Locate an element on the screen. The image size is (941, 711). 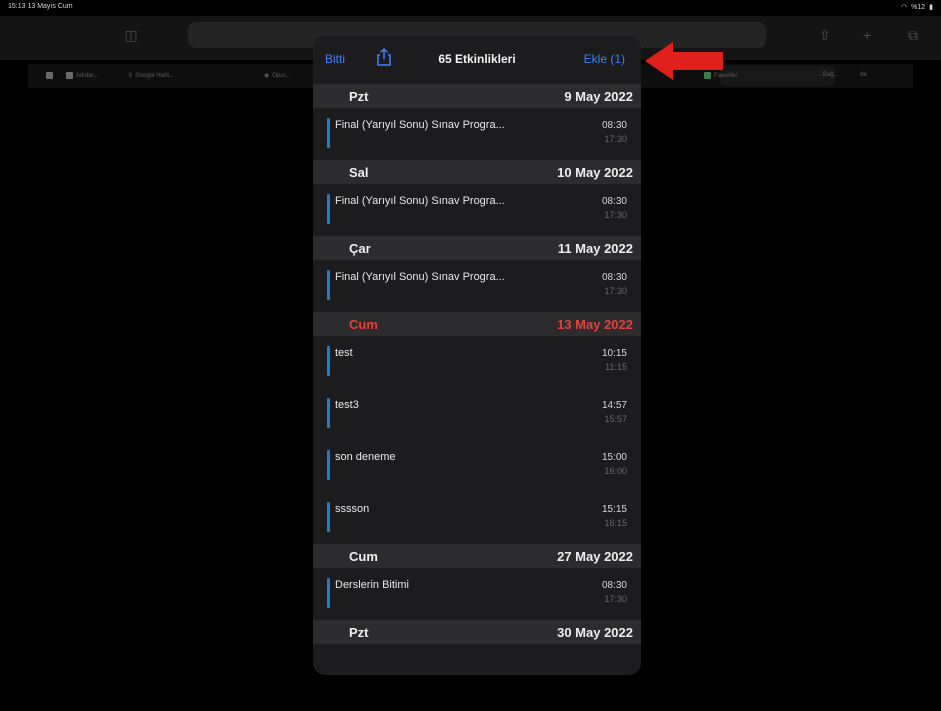
event-row: sssson 15:15 16:15 is located at coordinates (477, 518).